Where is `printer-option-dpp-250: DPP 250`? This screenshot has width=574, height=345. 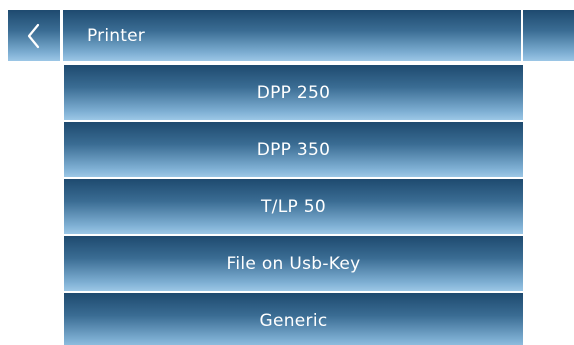
printer-option-dpp-250: DPP 250 is located at coordinates (293, 92).